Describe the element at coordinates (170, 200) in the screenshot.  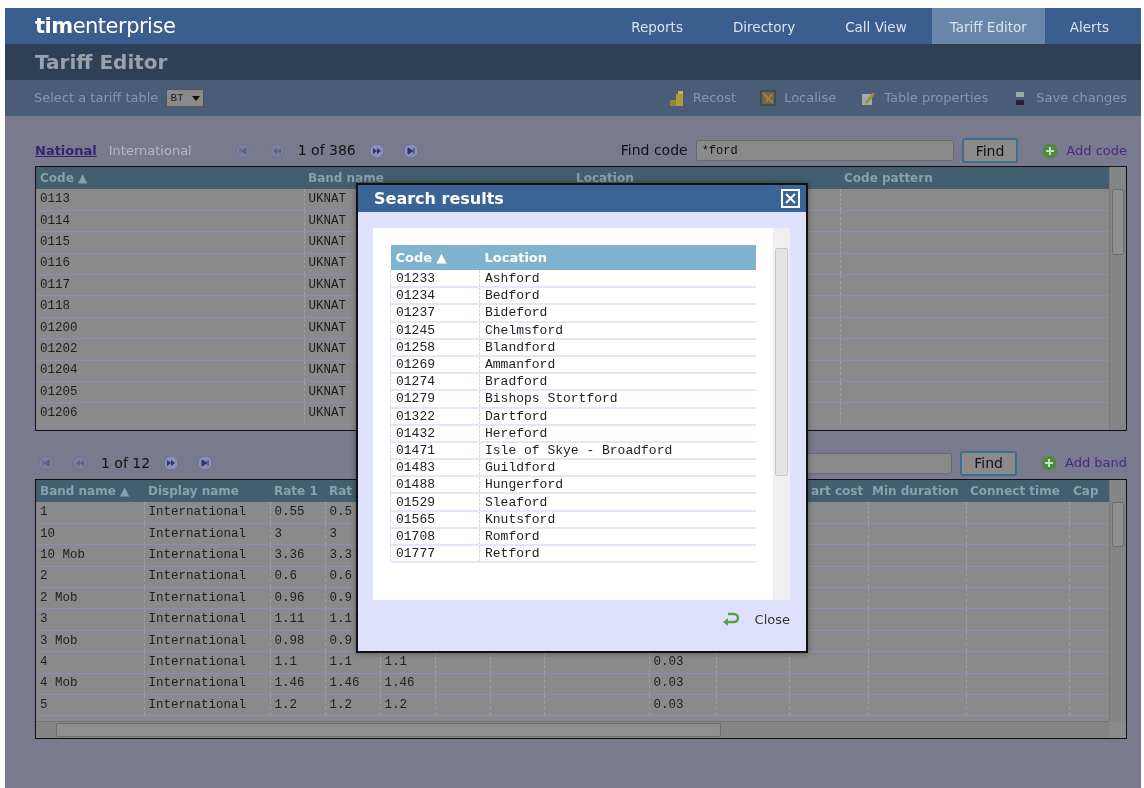
I see `table-cell: 0113` at that location.